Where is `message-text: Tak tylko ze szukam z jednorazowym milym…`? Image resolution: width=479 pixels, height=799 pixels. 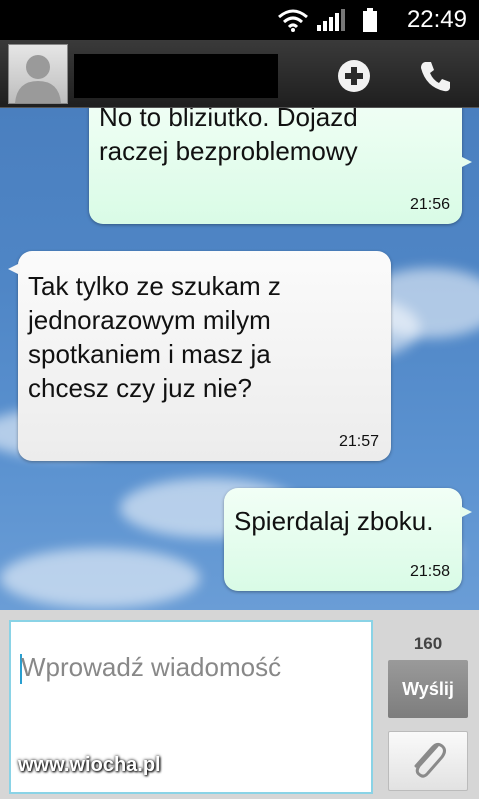
message-text: Tak tylko ze szukam z jednorazowym milym… is located at coordinates (154, 337).